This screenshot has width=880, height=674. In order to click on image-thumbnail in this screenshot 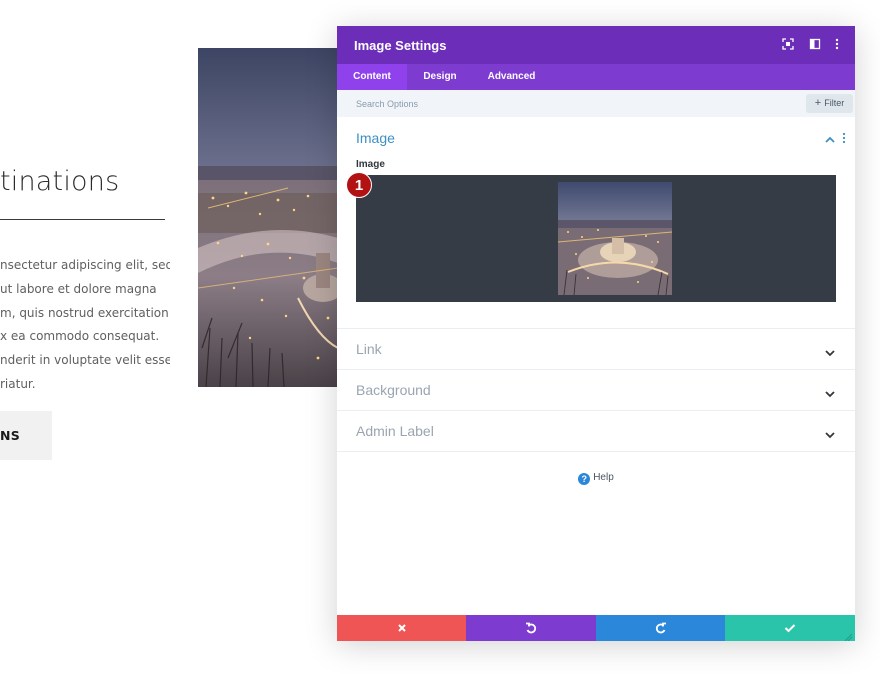, I will do `click(615, 238)`.